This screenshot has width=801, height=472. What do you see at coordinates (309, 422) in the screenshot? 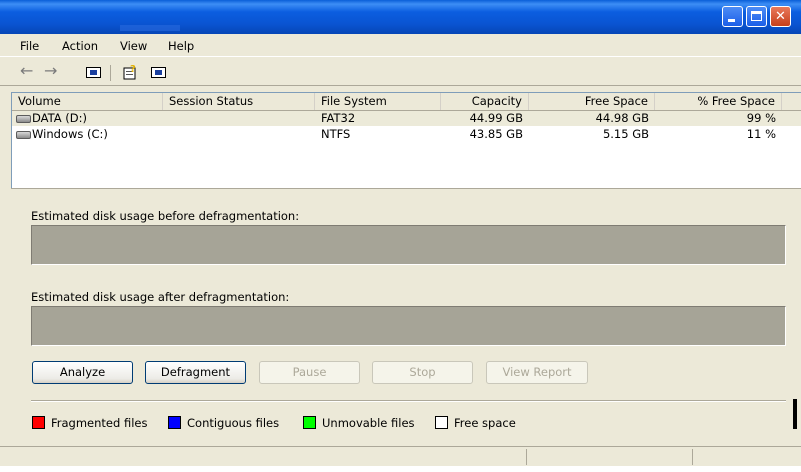
I see `unmovable-swatch-icon` at bounding box center [309, 422].